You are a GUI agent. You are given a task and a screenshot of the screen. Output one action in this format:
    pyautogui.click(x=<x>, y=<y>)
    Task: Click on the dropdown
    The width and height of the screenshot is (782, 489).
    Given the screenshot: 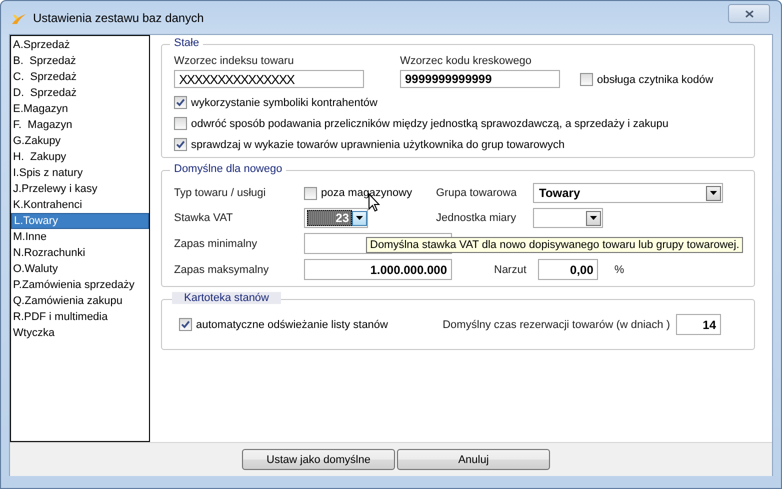 What is the action you would take?
    pyautogui.click(x=568, y=218)
    